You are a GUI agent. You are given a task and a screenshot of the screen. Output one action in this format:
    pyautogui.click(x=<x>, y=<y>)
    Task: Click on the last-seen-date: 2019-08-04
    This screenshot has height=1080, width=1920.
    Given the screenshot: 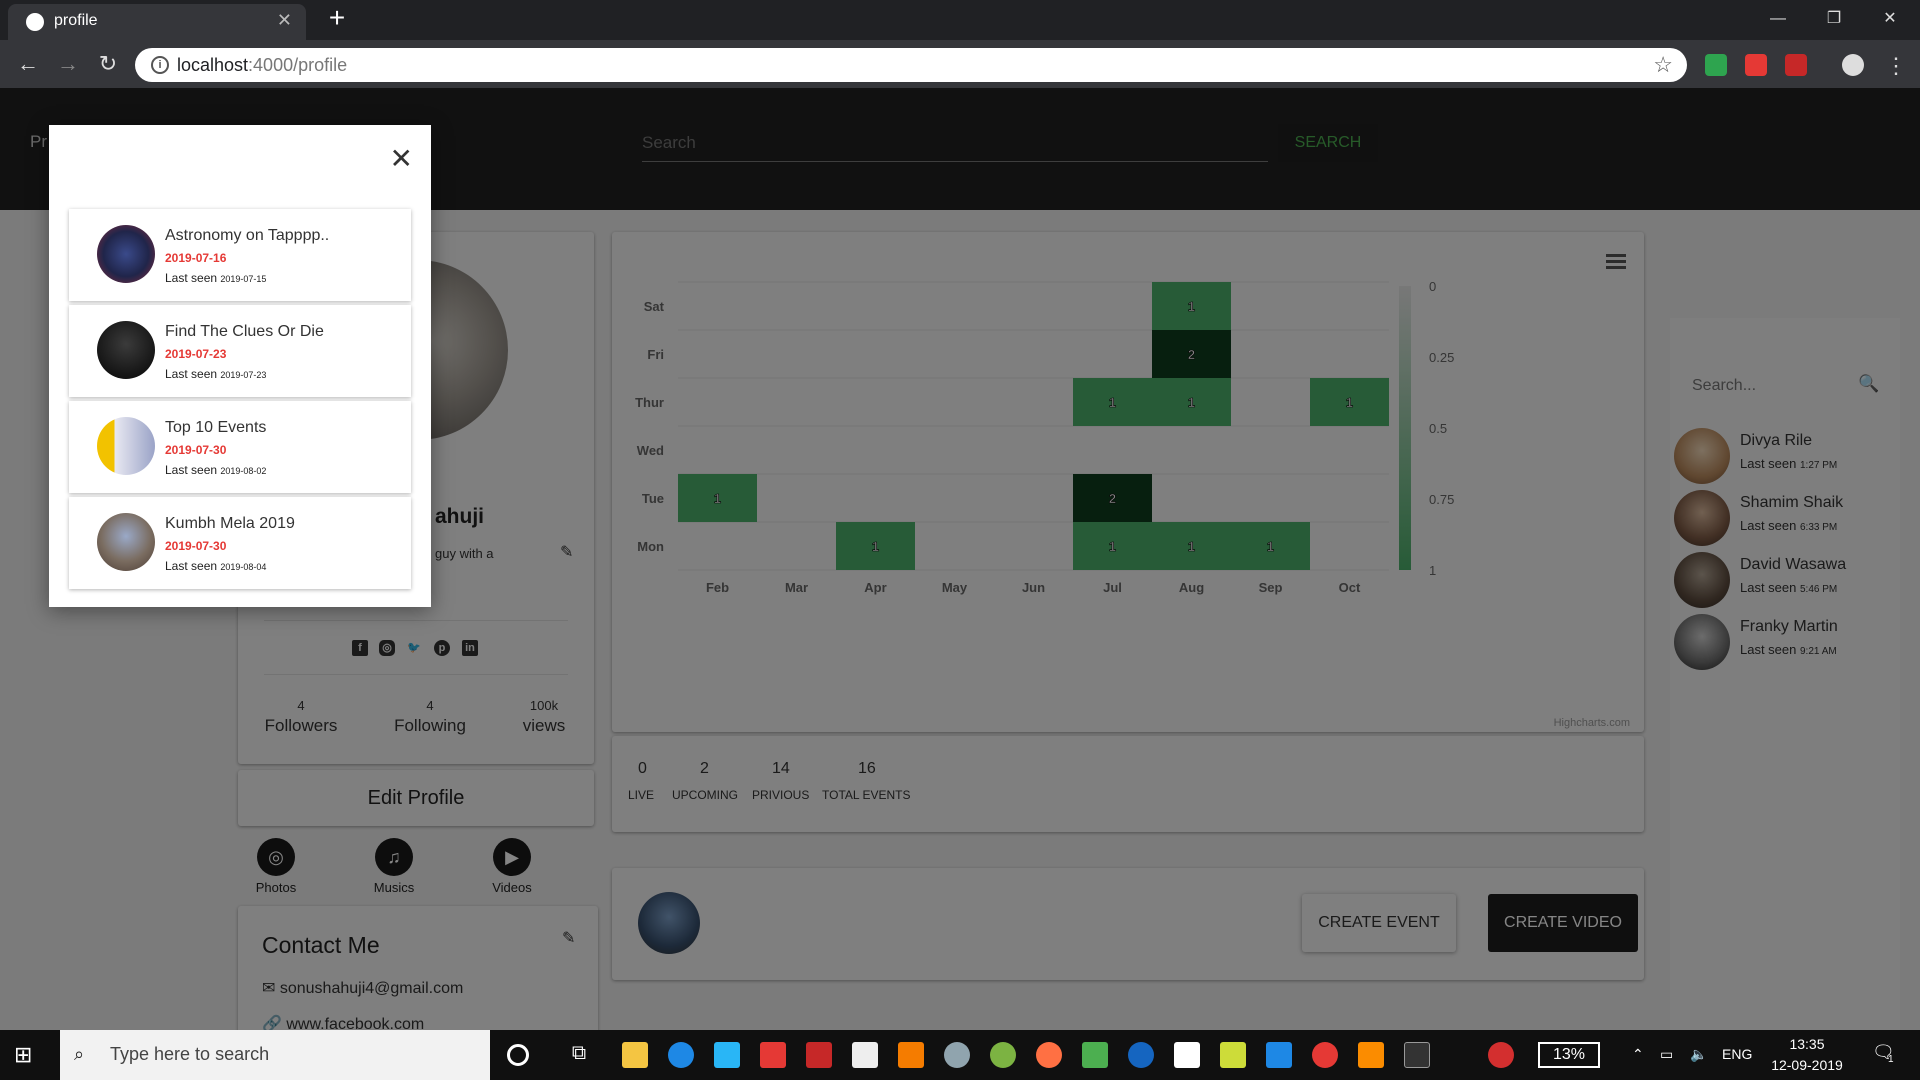 What is the action you would take?
    pyautogui.click(x=243, y=567)
    